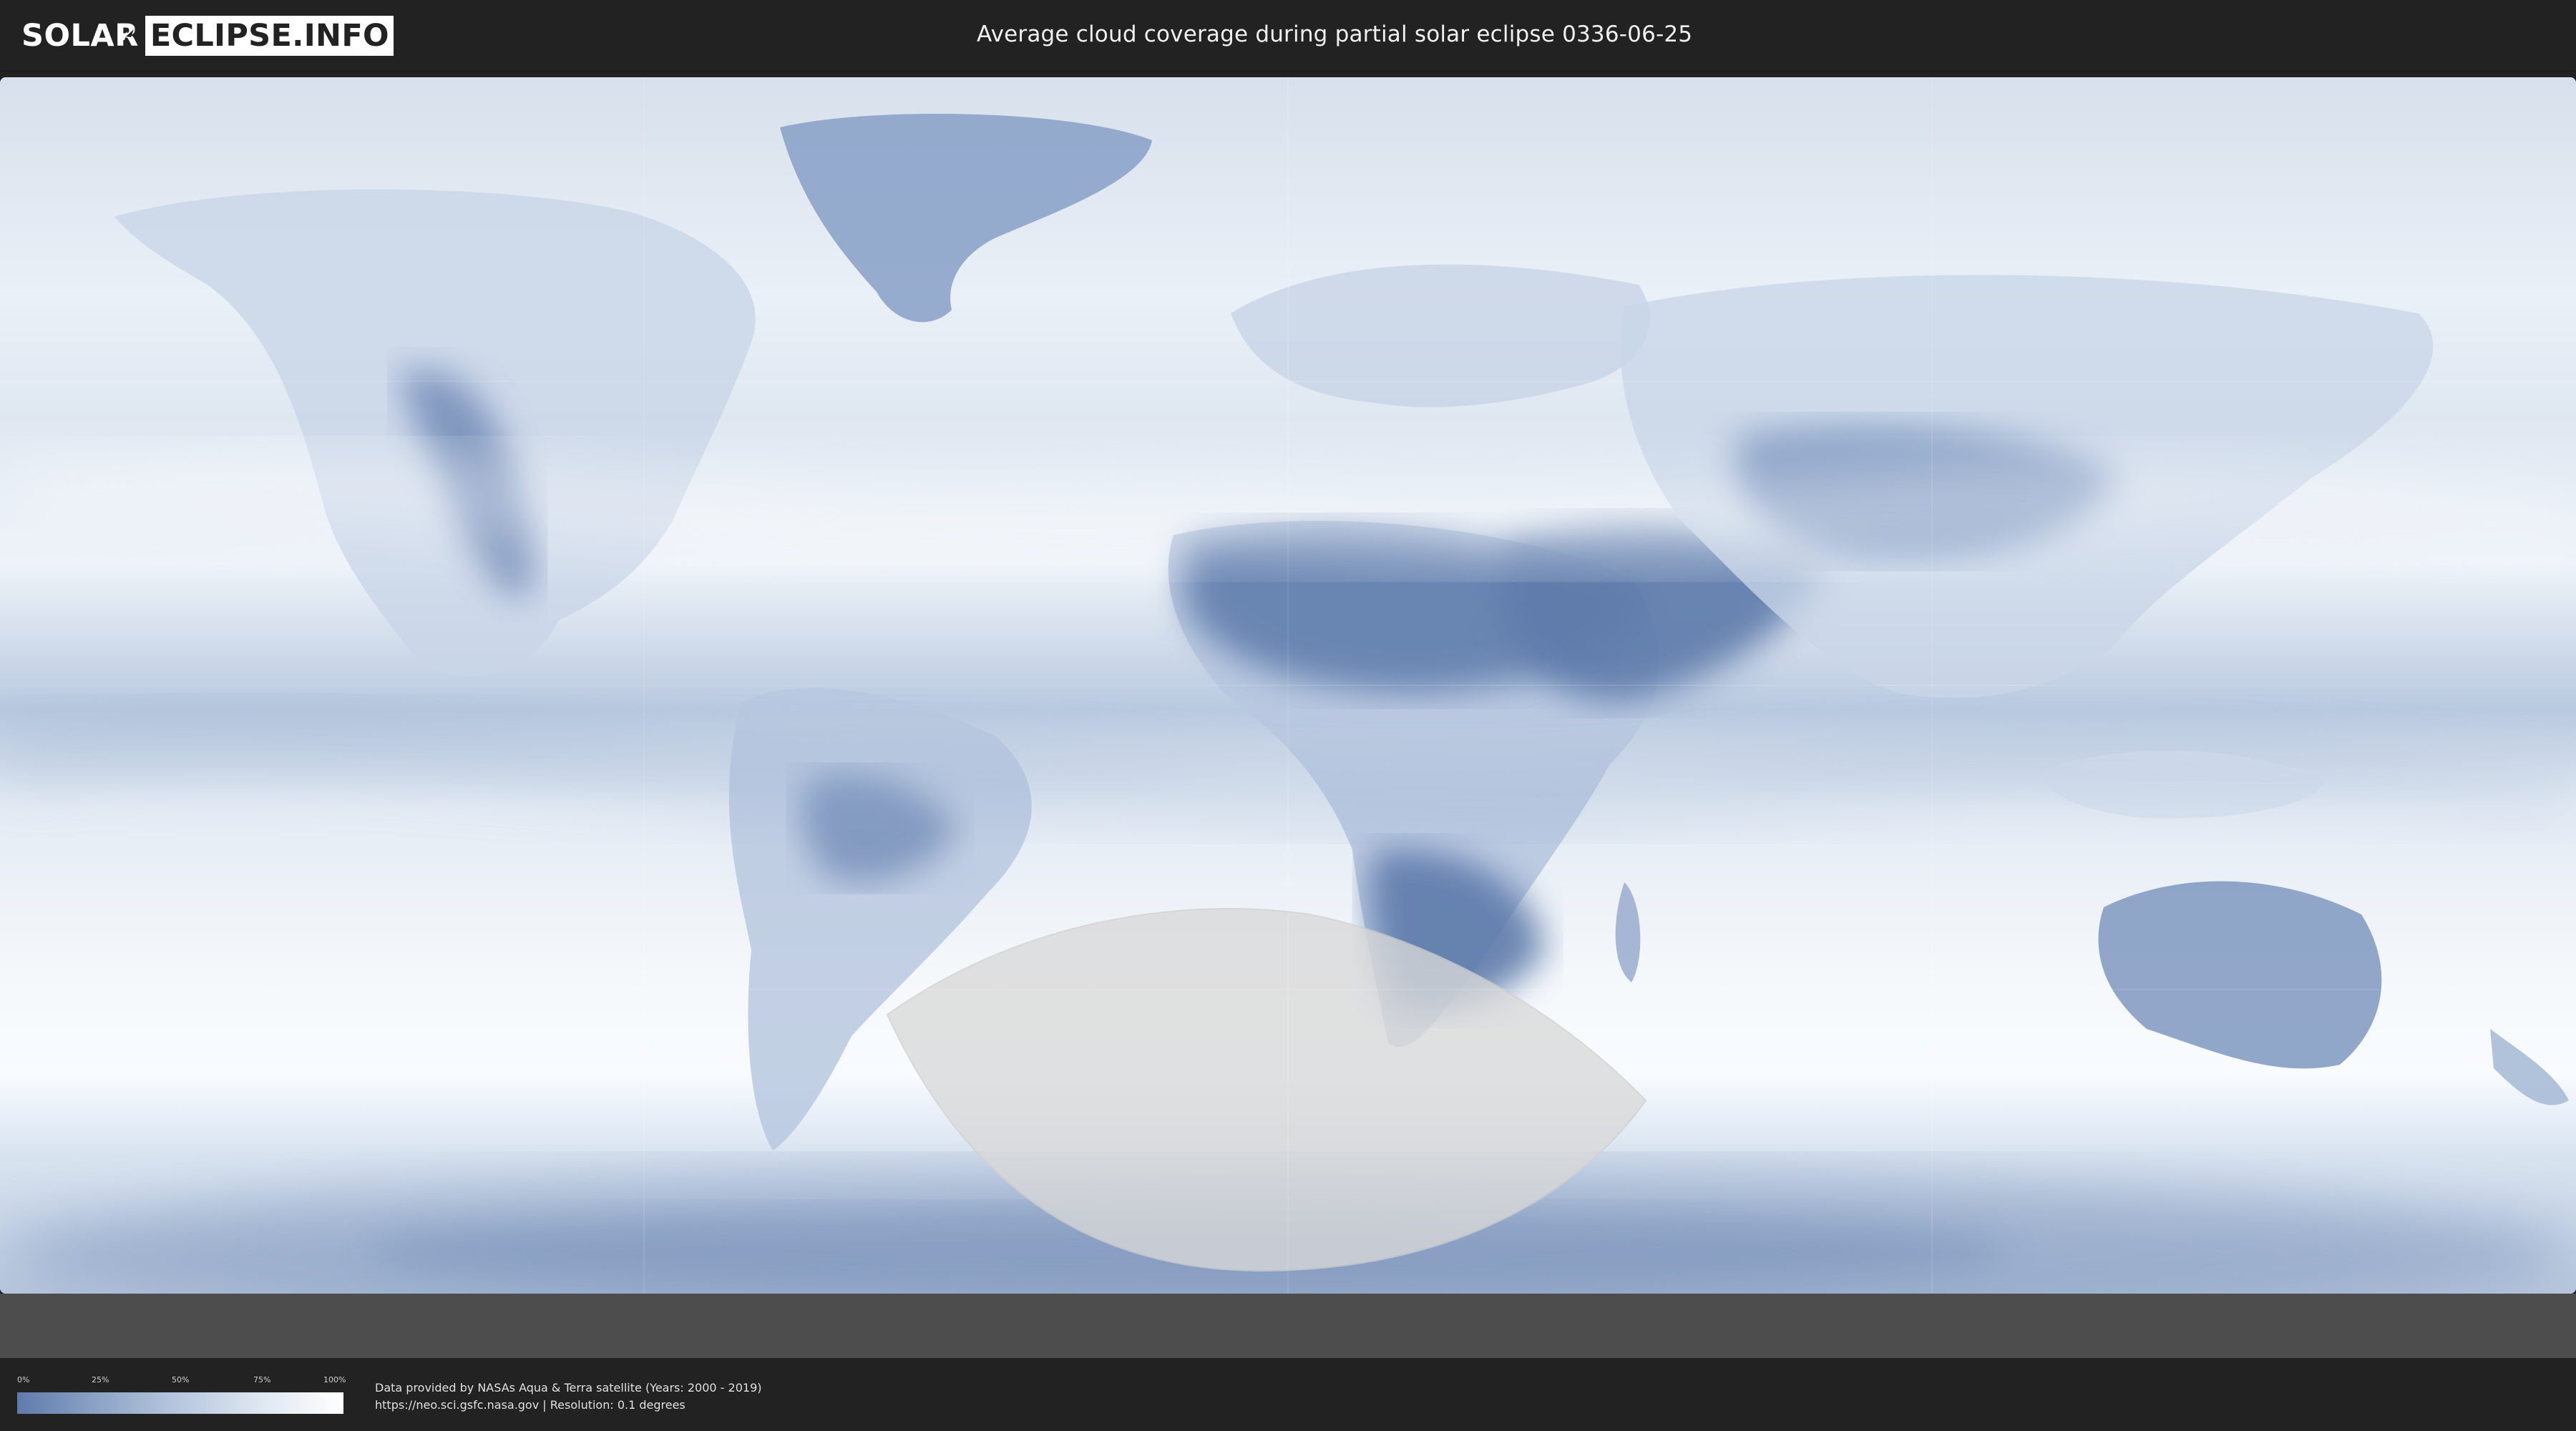  I want to click on map-bottom-strip, so click(1288, 1326).